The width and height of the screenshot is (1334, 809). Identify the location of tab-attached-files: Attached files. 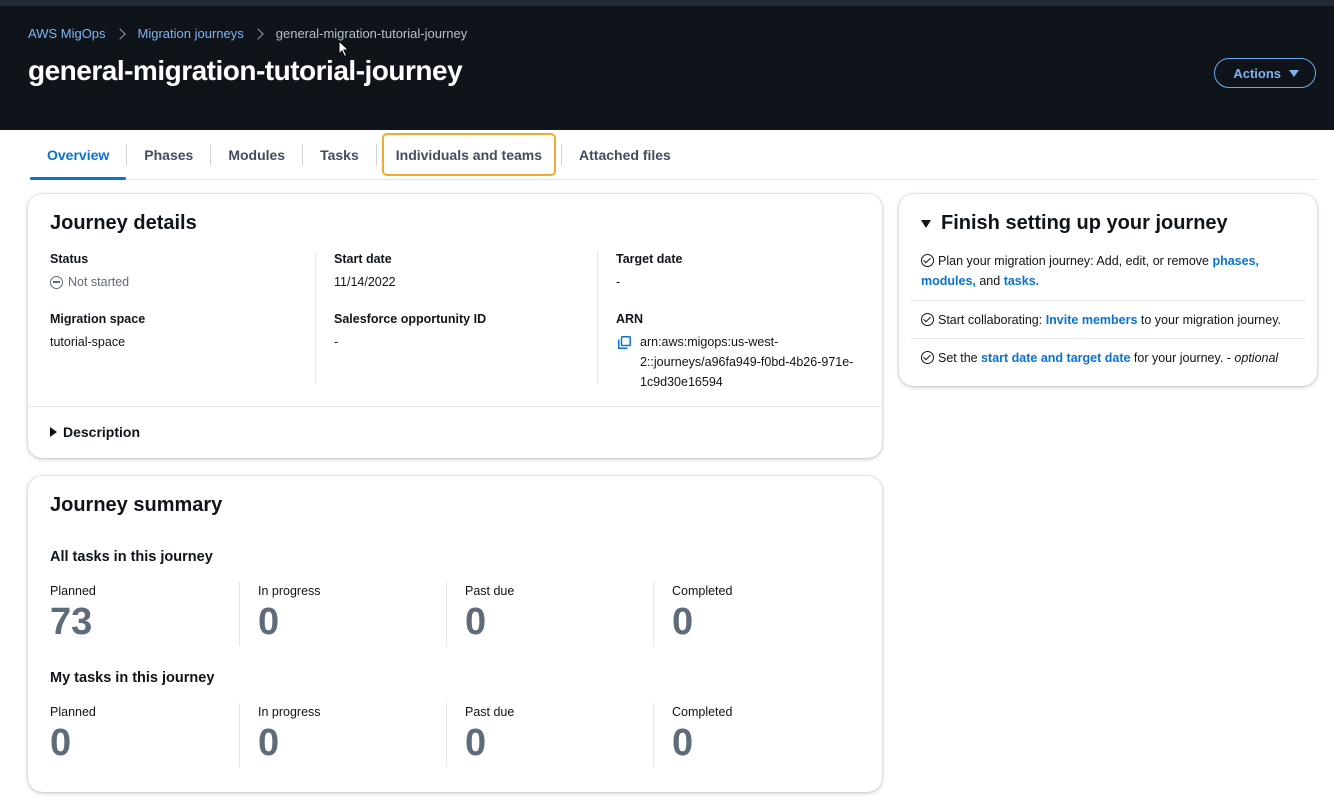
(625, 154).